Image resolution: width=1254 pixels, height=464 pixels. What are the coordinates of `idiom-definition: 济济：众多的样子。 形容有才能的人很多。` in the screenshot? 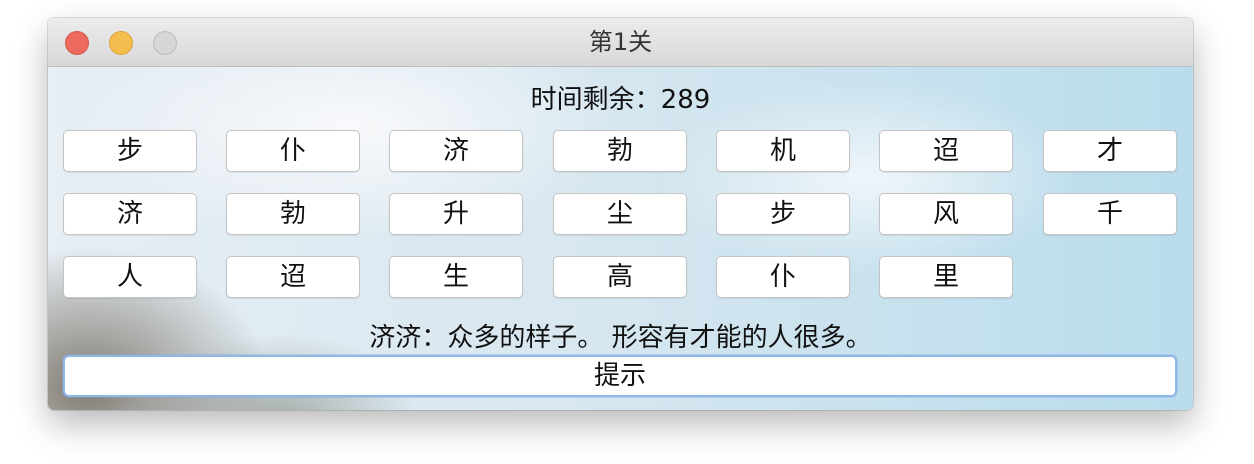 It's located at (620, 338).